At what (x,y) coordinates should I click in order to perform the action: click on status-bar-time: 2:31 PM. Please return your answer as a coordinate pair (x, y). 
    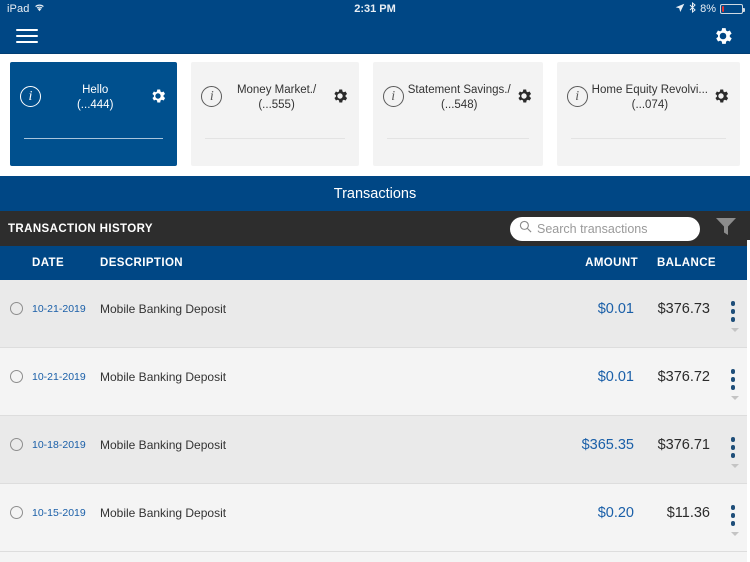
    Looking at the image, I should click on (375, 9).